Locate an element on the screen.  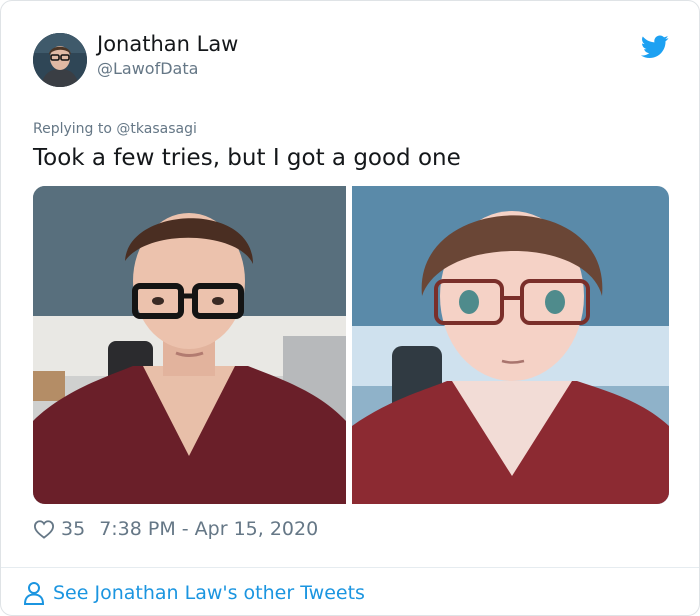
author-avatar is located at coordinates (60, 60).